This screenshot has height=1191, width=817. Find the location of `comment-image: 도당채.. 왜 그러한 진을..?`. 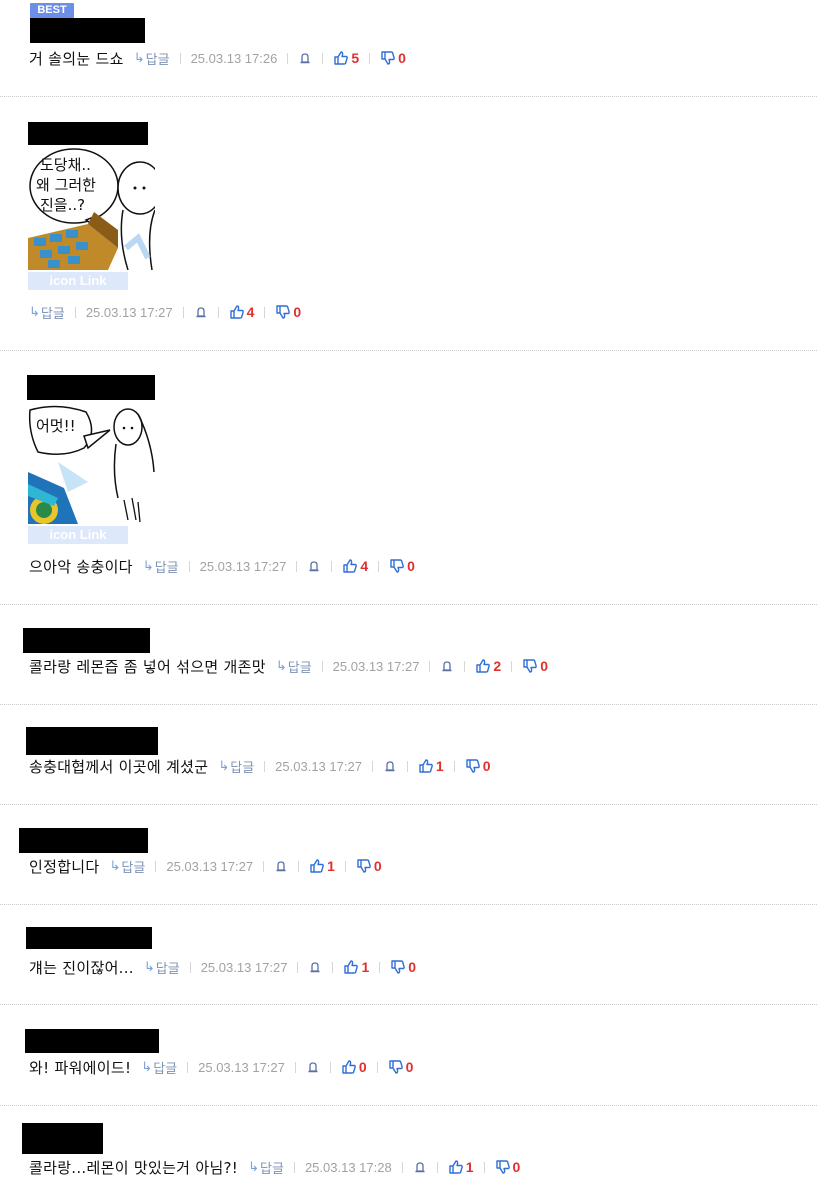

comment-image: 도당채.. 왜 그러한 진을..? is located at coordinates (91, 209).